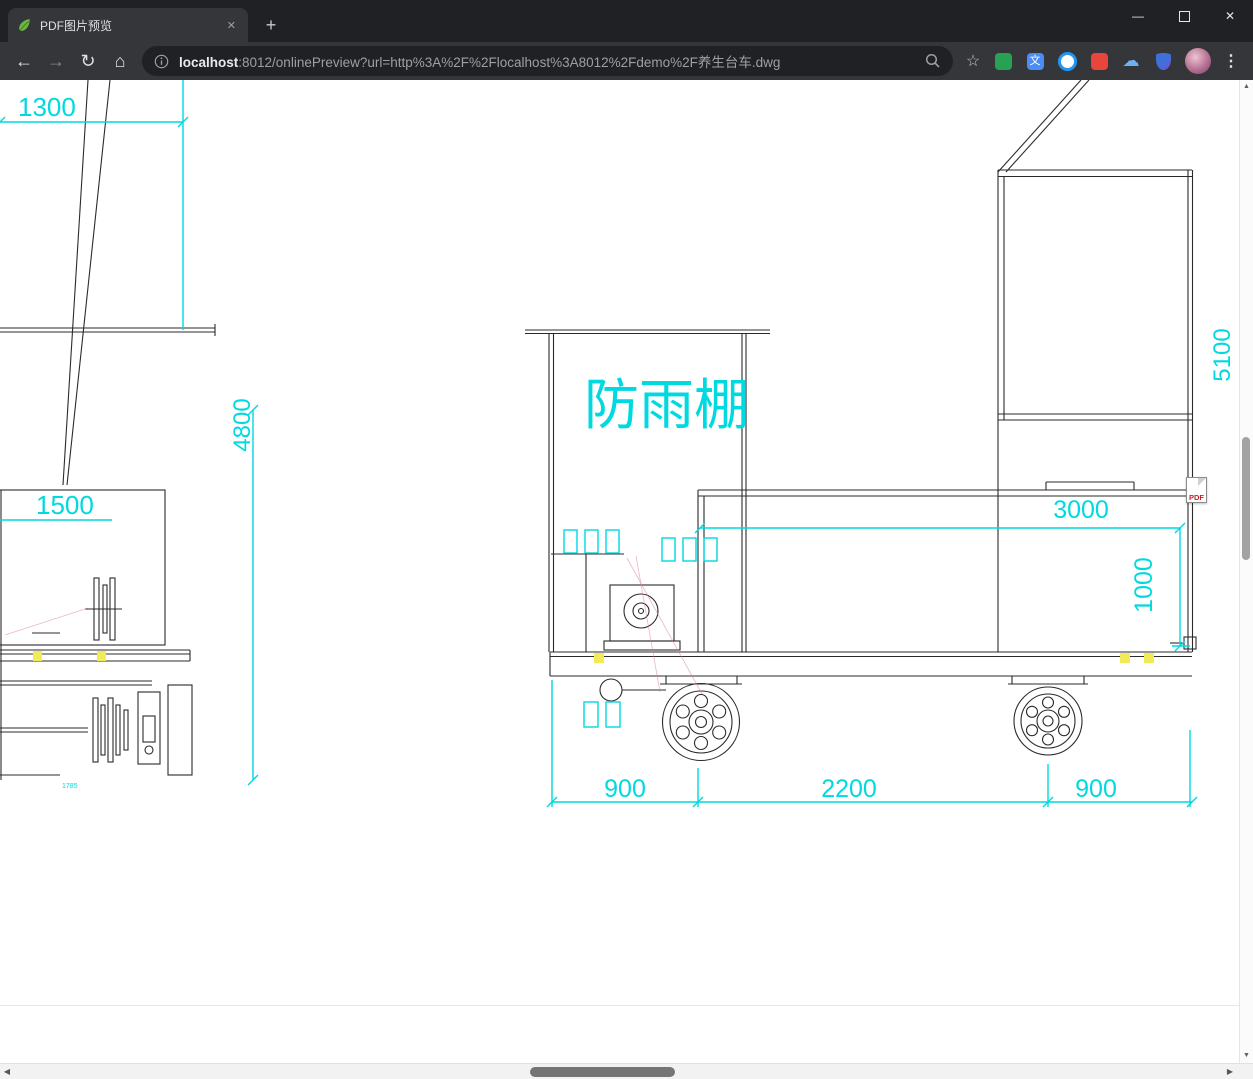 This screenshot has height=1079, width=1253. I want to click on extension-icon-green, so click(1003, 61).